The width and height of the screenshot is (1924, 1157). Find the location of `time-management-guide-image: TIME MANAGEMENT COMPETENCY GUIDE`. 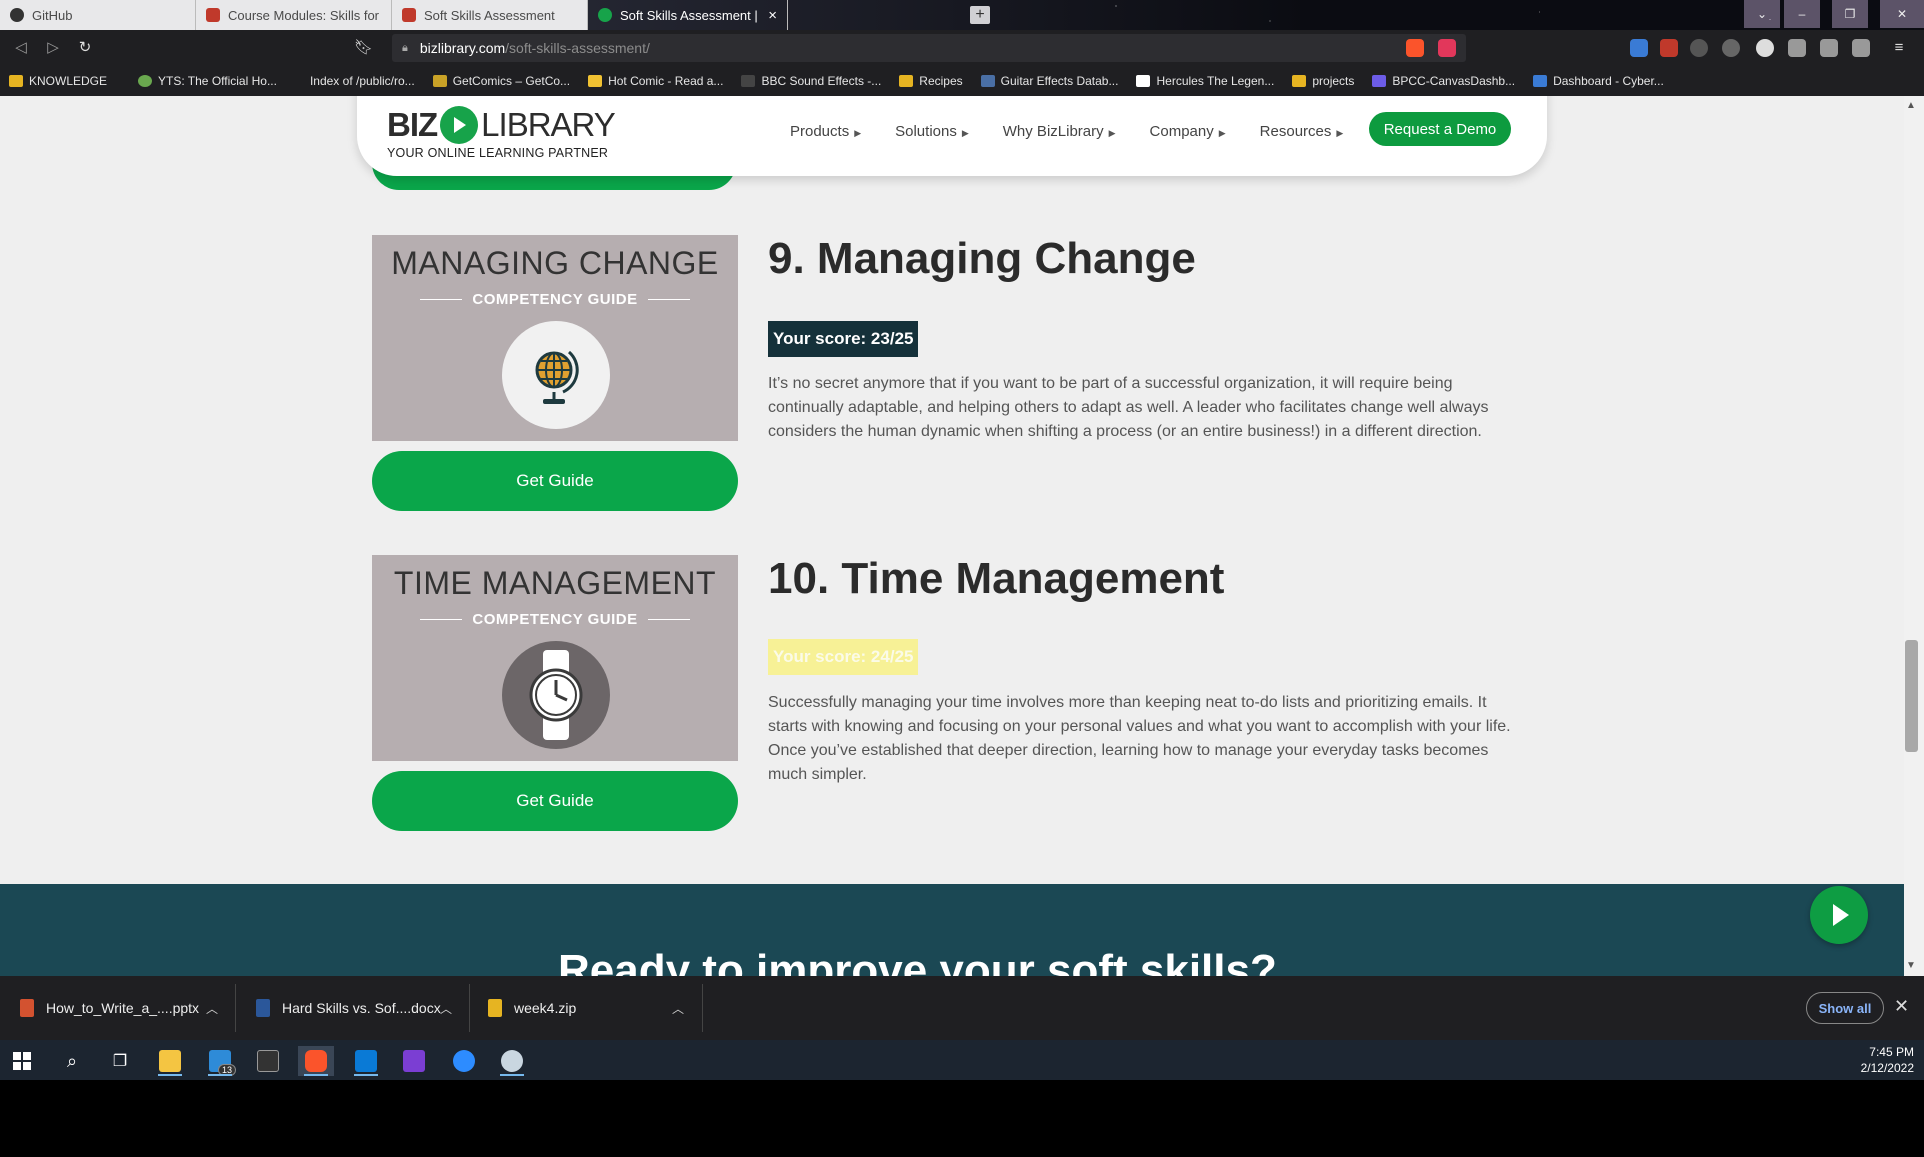

time-management-guide-image: TIME MANAGEMENT COMPETENCY GUIDE is located at coordinates (555, 658).